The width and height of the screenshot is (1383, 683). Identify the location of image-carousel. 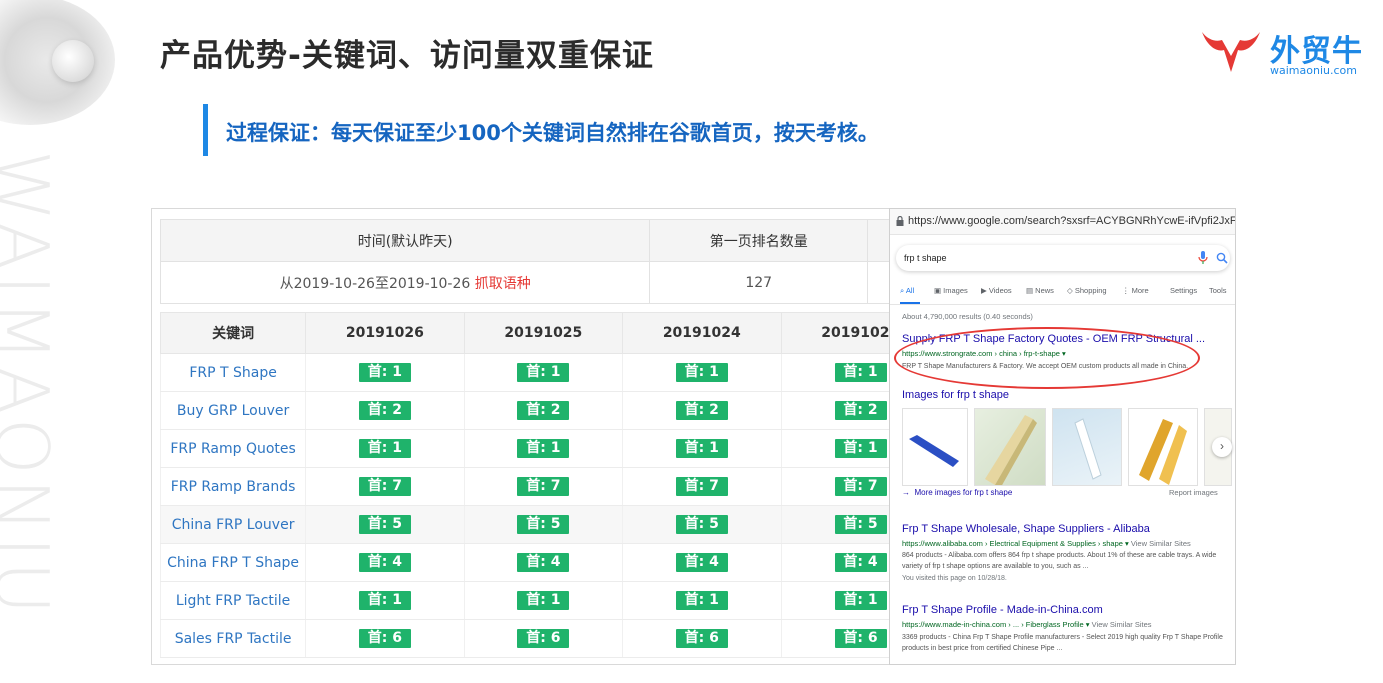
(1067, 449).